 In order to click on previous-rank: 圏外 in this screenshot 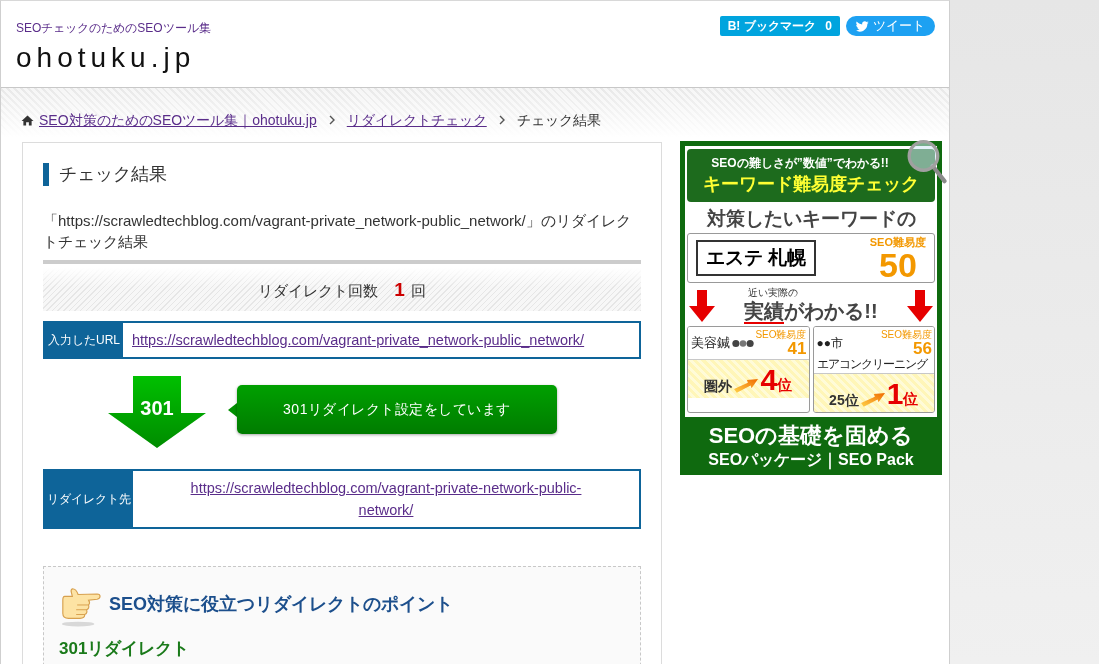, I will do `click(718, 386)`.